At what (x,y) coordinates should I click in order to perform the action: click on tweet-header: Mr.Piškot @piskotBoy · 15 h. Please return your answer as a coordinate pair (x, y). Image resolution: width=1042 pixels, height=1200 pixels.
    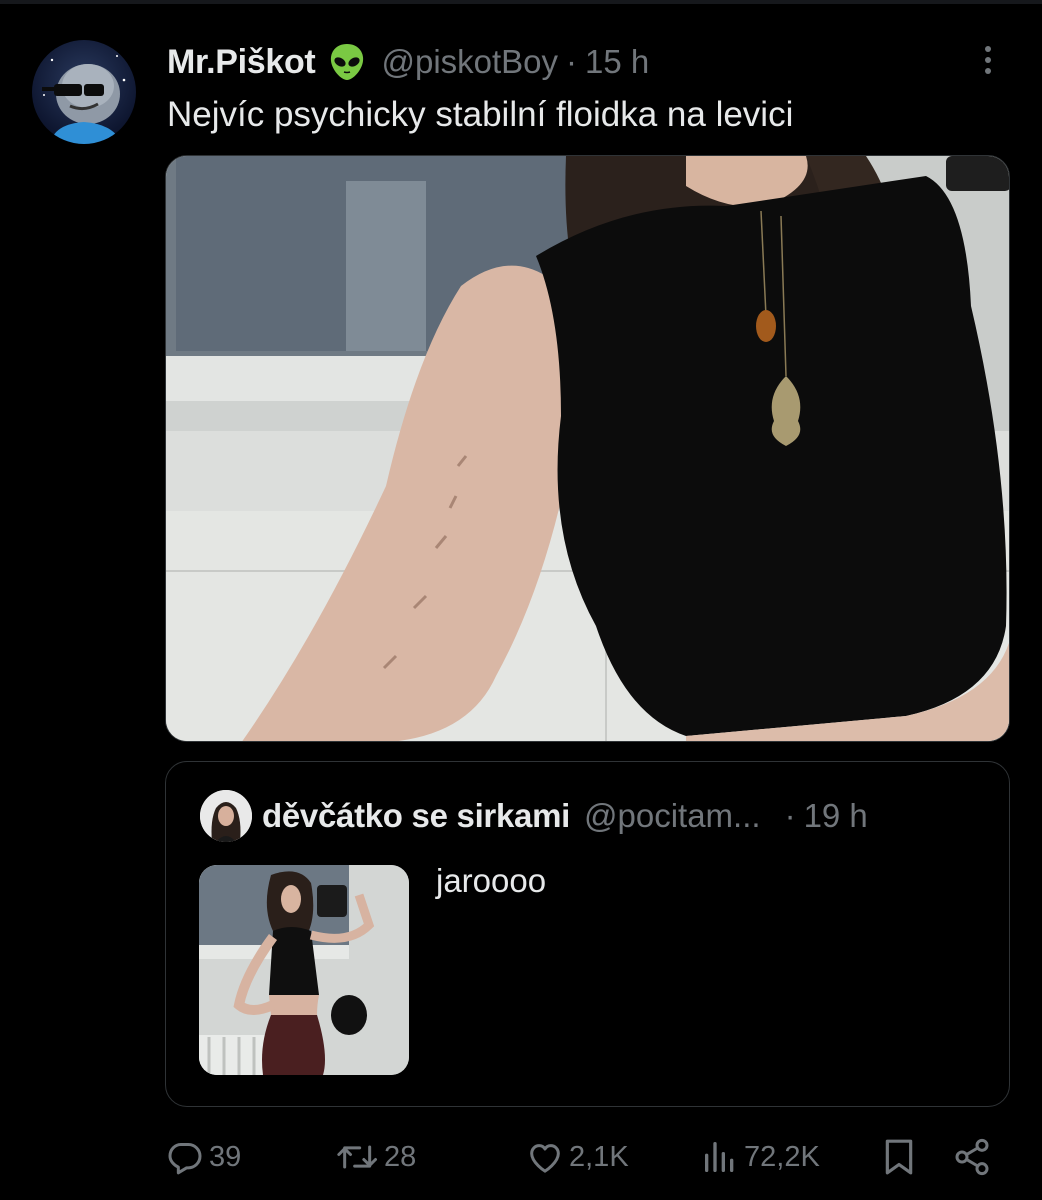
    Looking at the image, I should click on (408, 62).